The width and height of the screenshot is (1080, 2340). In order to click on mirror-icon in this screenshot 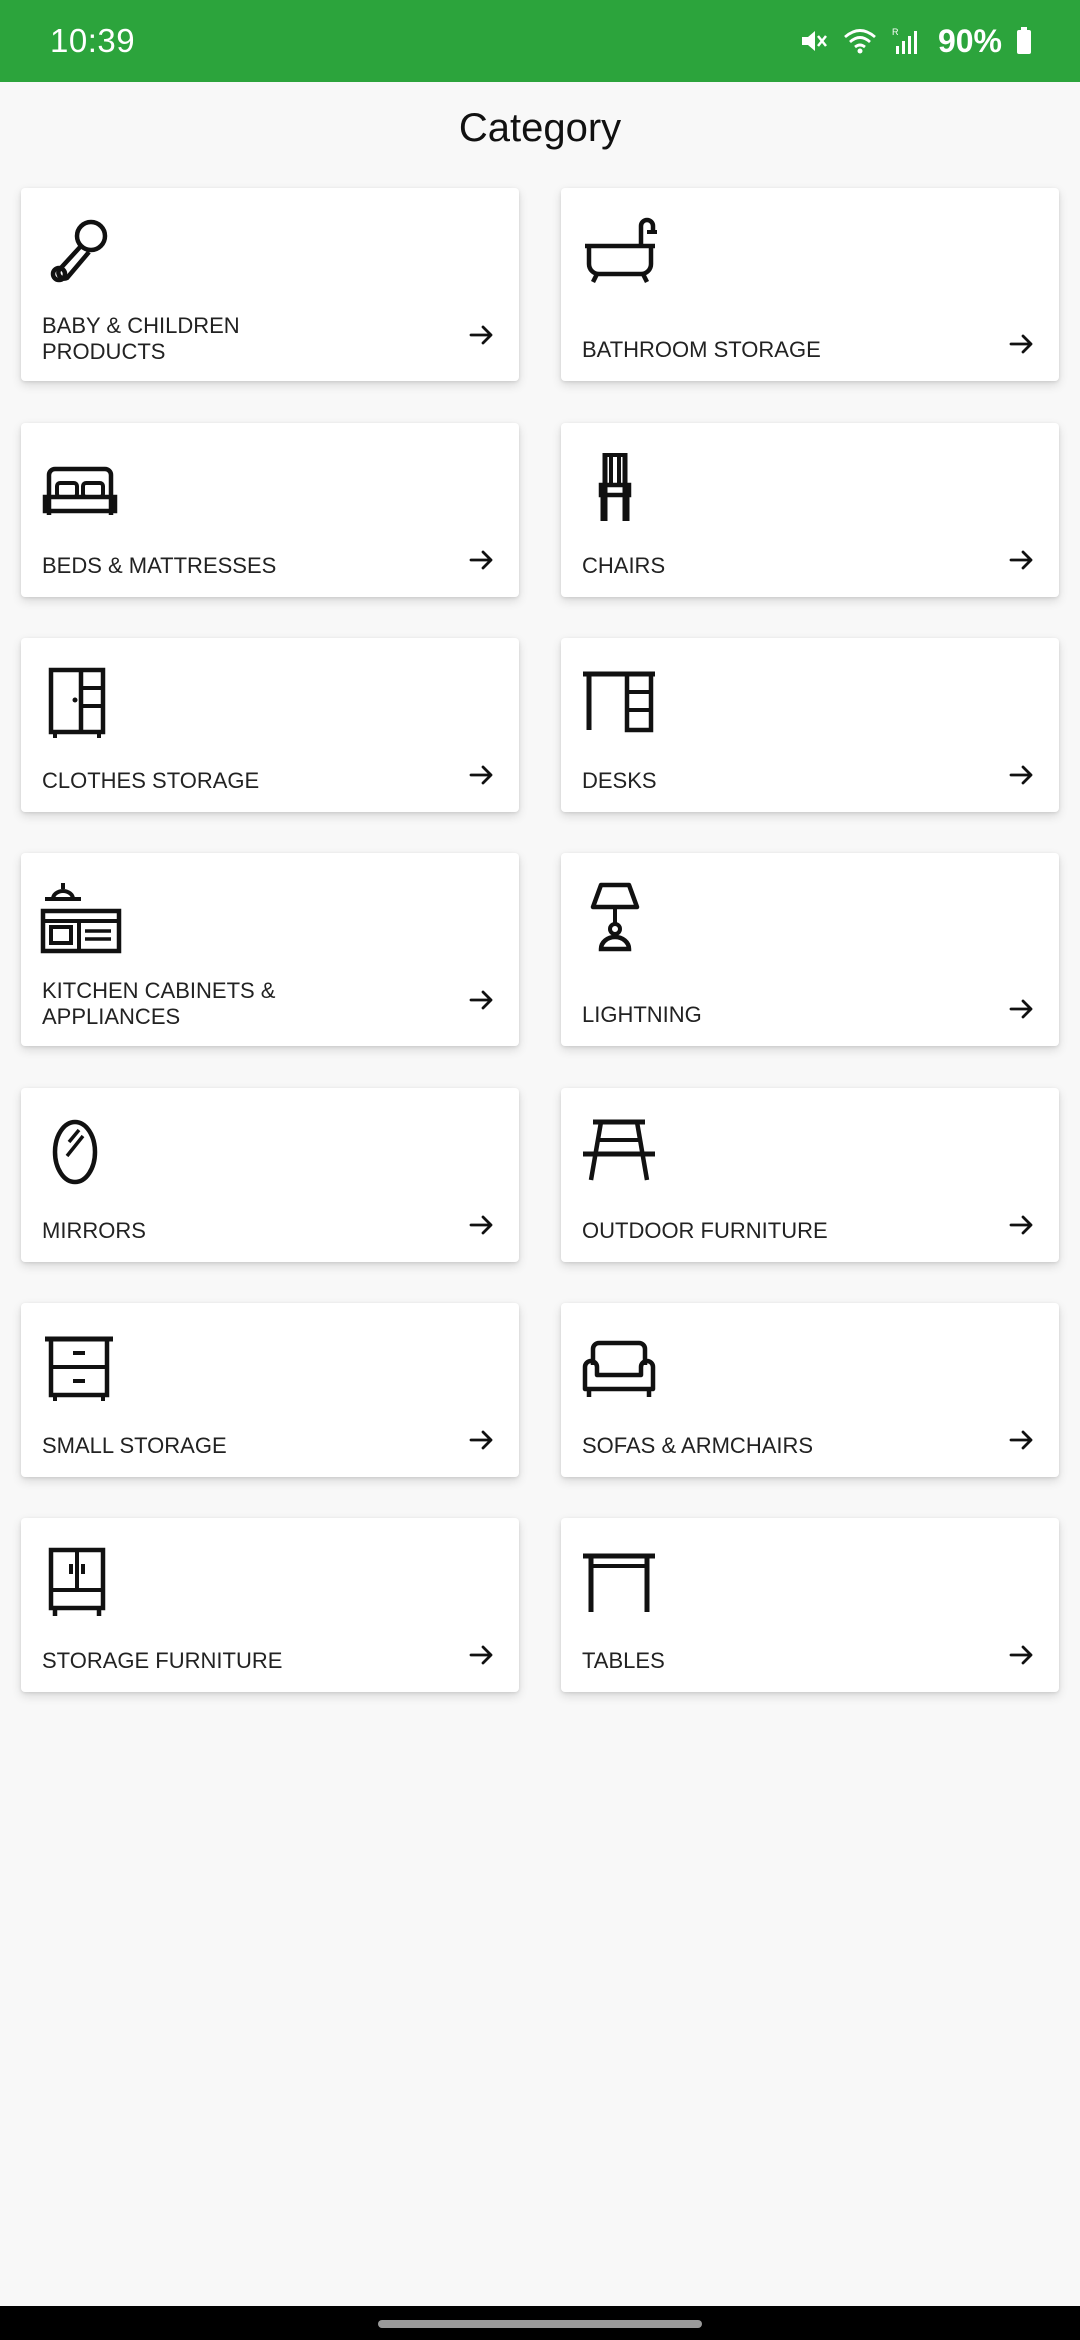, I will do `click(81, 1152)`.